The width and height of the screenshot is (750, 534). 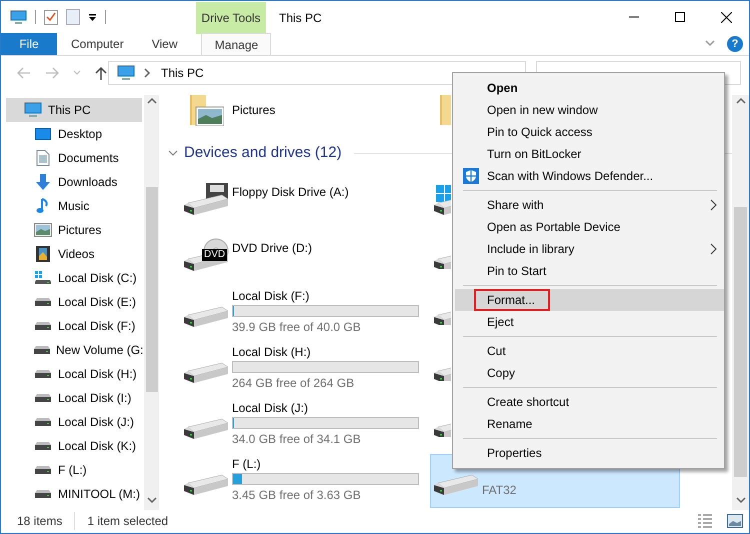 I want to click on drive-name: Local Disk (H:), so click(x=272, y=352).